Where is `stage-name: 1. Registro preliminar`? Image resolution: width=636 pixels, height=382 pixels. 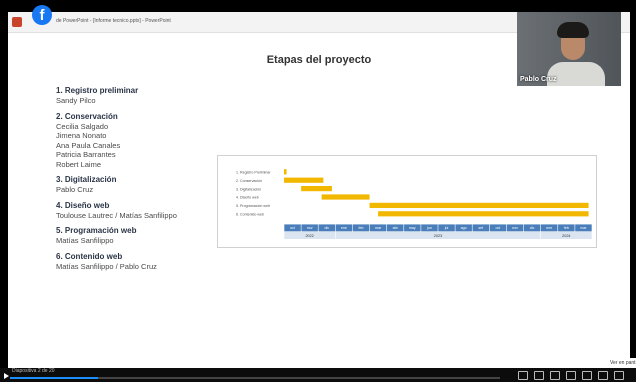
stage-name: 1. Registro preliminar is located at coordinates (97, 90).